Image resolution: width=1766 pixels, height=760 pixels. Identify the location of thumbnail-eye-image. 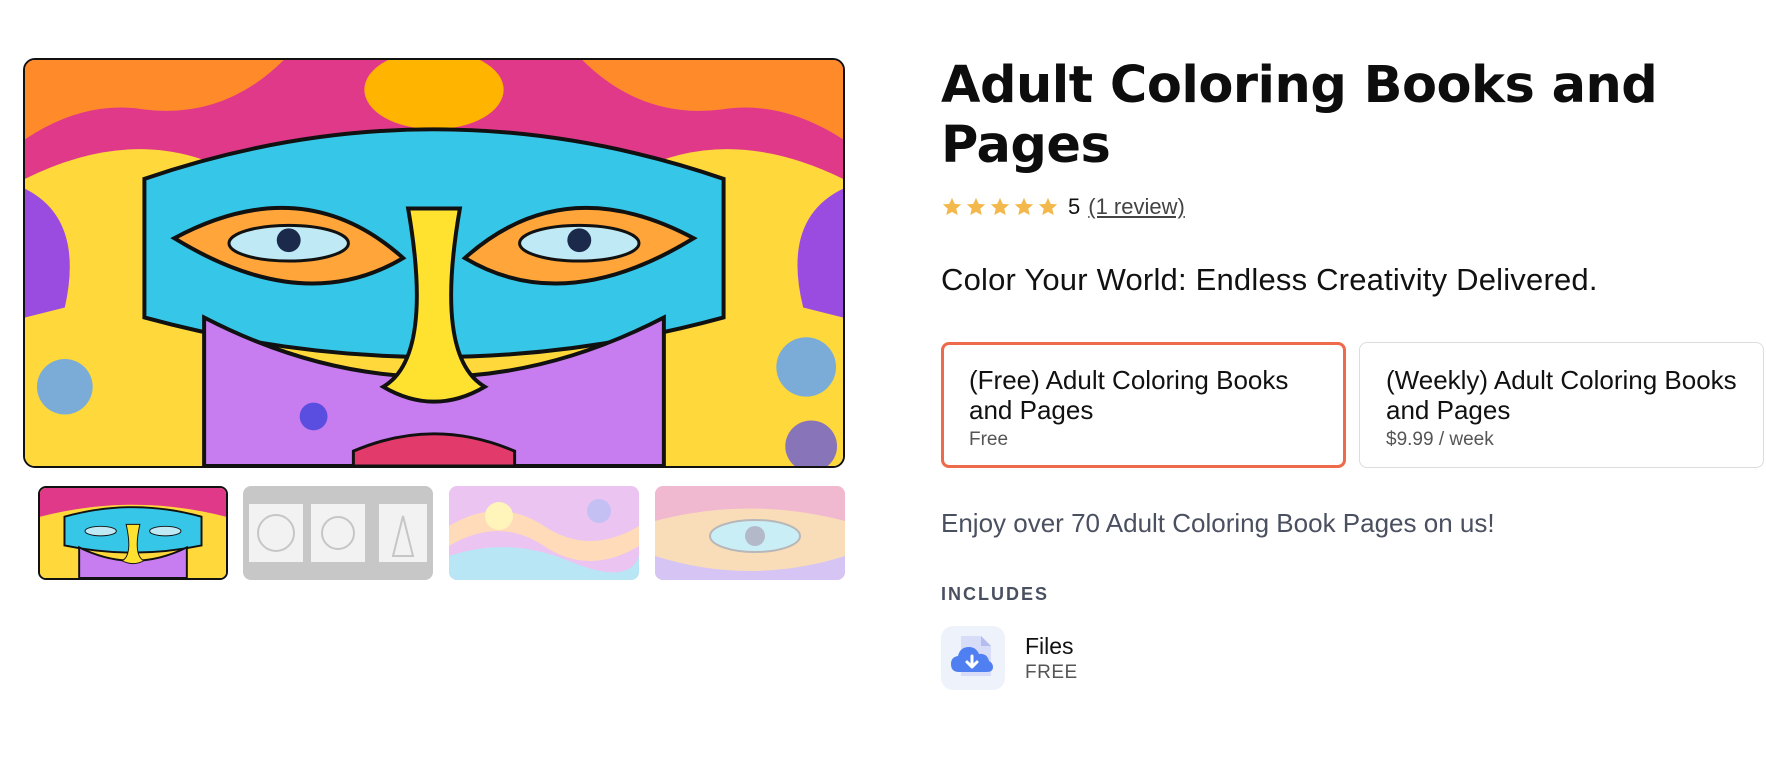
(750, 533).